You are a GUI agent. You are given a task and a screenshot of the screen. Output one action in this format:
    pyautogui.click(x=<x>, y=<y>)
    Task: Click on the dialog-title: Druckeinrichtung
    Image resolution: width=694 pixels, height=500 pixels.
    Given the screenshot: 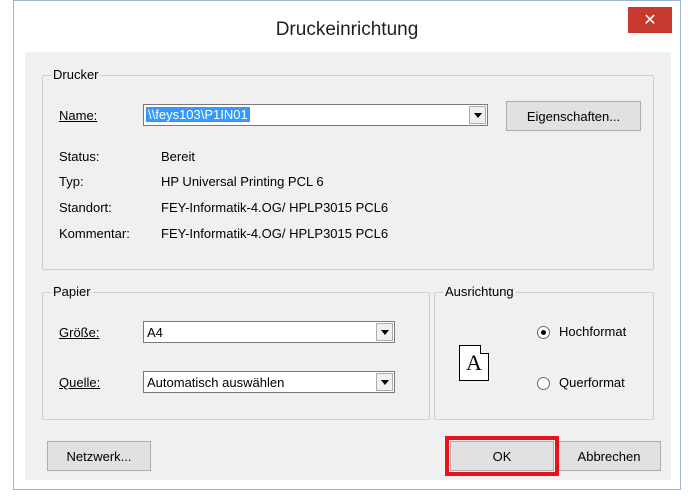 What is the action you would take?
    pyautogui.click(x=347, y=29)
    